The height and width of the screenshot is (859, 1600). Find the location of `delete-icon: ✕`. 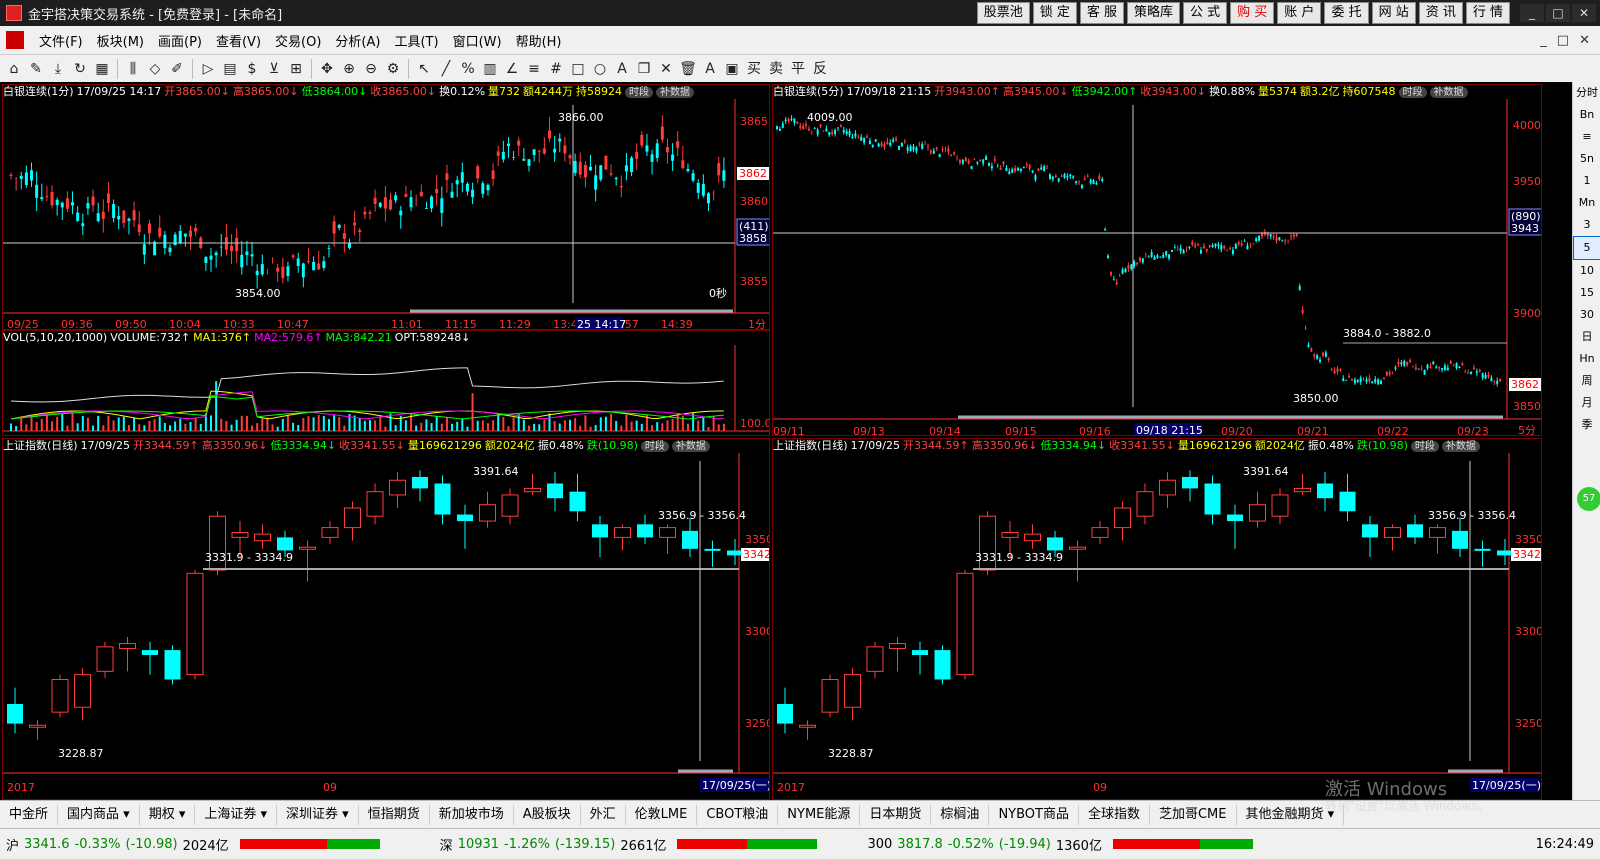

delete-icon: ✕ is located at coordinates (666, 69).